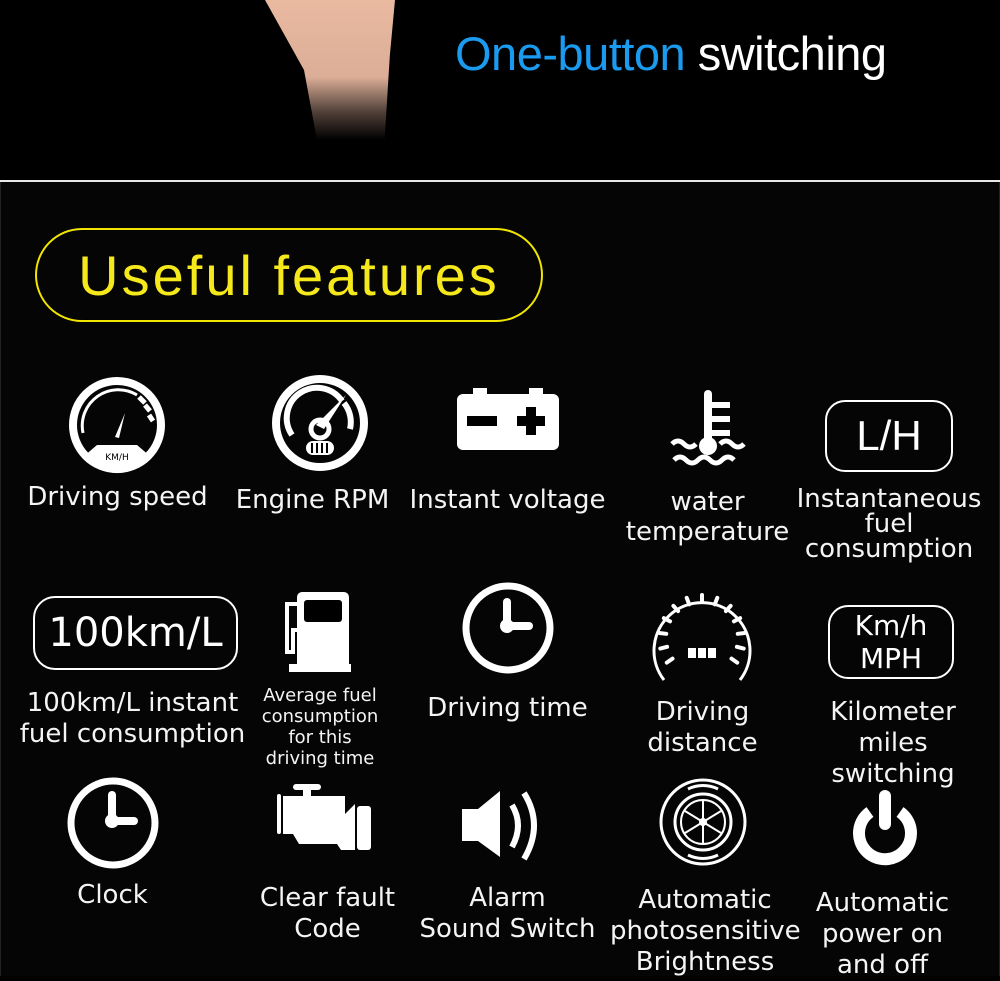 This screenshot has height=981, width=1000. I want to click on feature-label: Driving distance, so click(702, 727).